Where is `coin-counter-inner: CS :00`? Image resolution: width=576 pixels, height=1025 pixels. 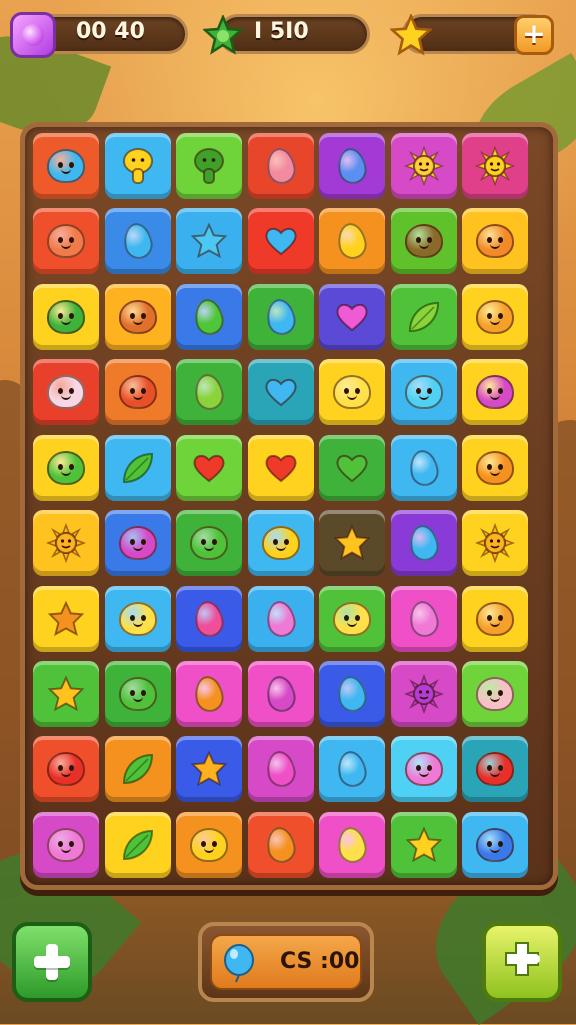
coin-counter-inner: CS :00 is located at coordinates (286, 962).